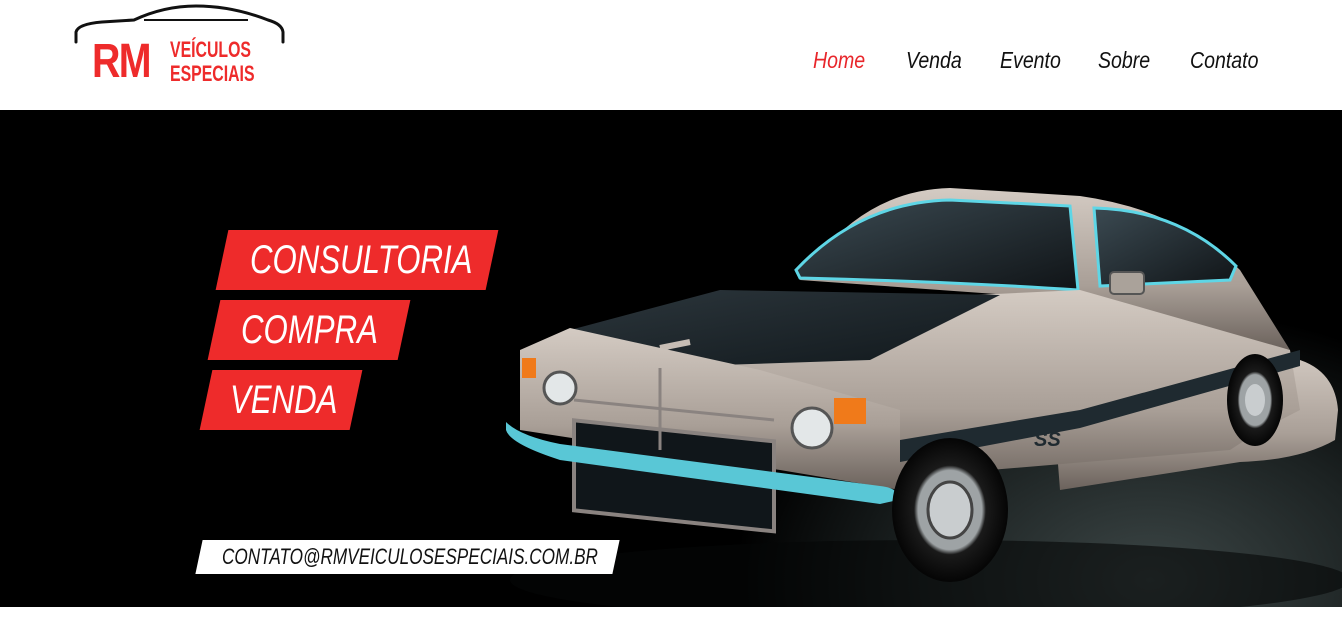  Describe the element at coordinates (1047, 440) in the screenshot. I see `ss-badge: SS` at that location.